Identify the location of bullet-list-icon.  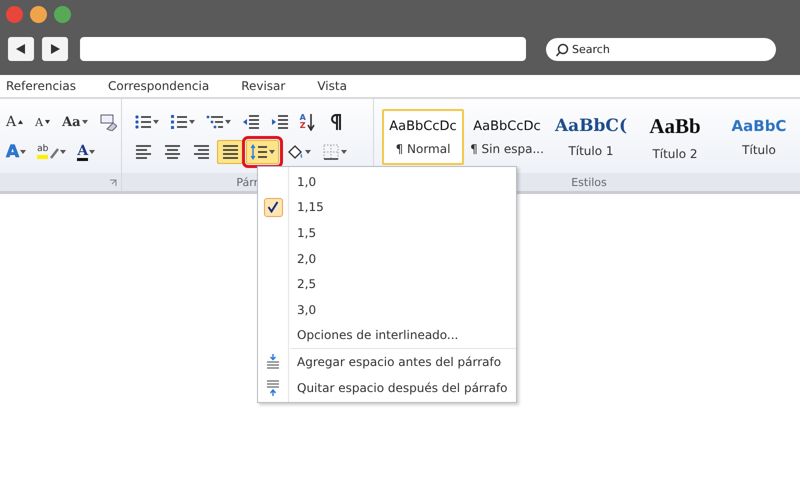
(143, 122).